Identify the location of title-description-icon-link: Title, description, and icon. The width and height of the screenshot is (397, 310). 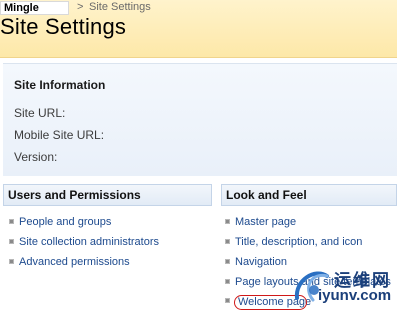
(298, 242).